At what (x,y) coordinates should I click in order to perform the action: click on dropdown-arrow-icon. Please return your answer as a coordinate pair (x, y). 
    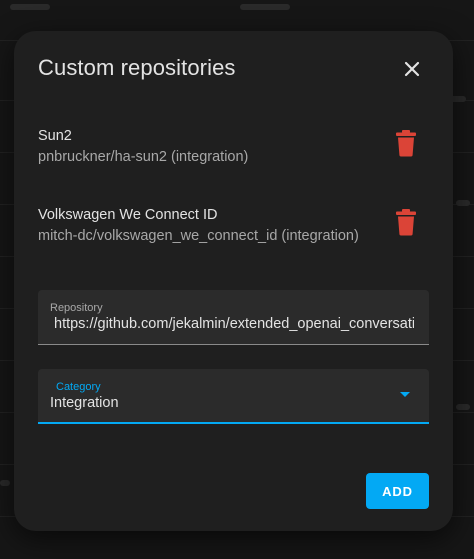
    Looking at the image, I should click on (405, 394).